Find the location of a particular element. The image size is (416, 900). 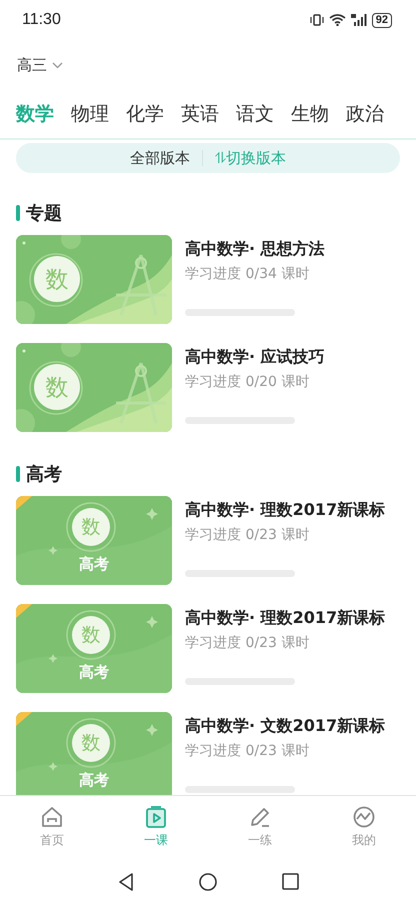

subject-tab: 物理 is located at coordinates (90, 114).